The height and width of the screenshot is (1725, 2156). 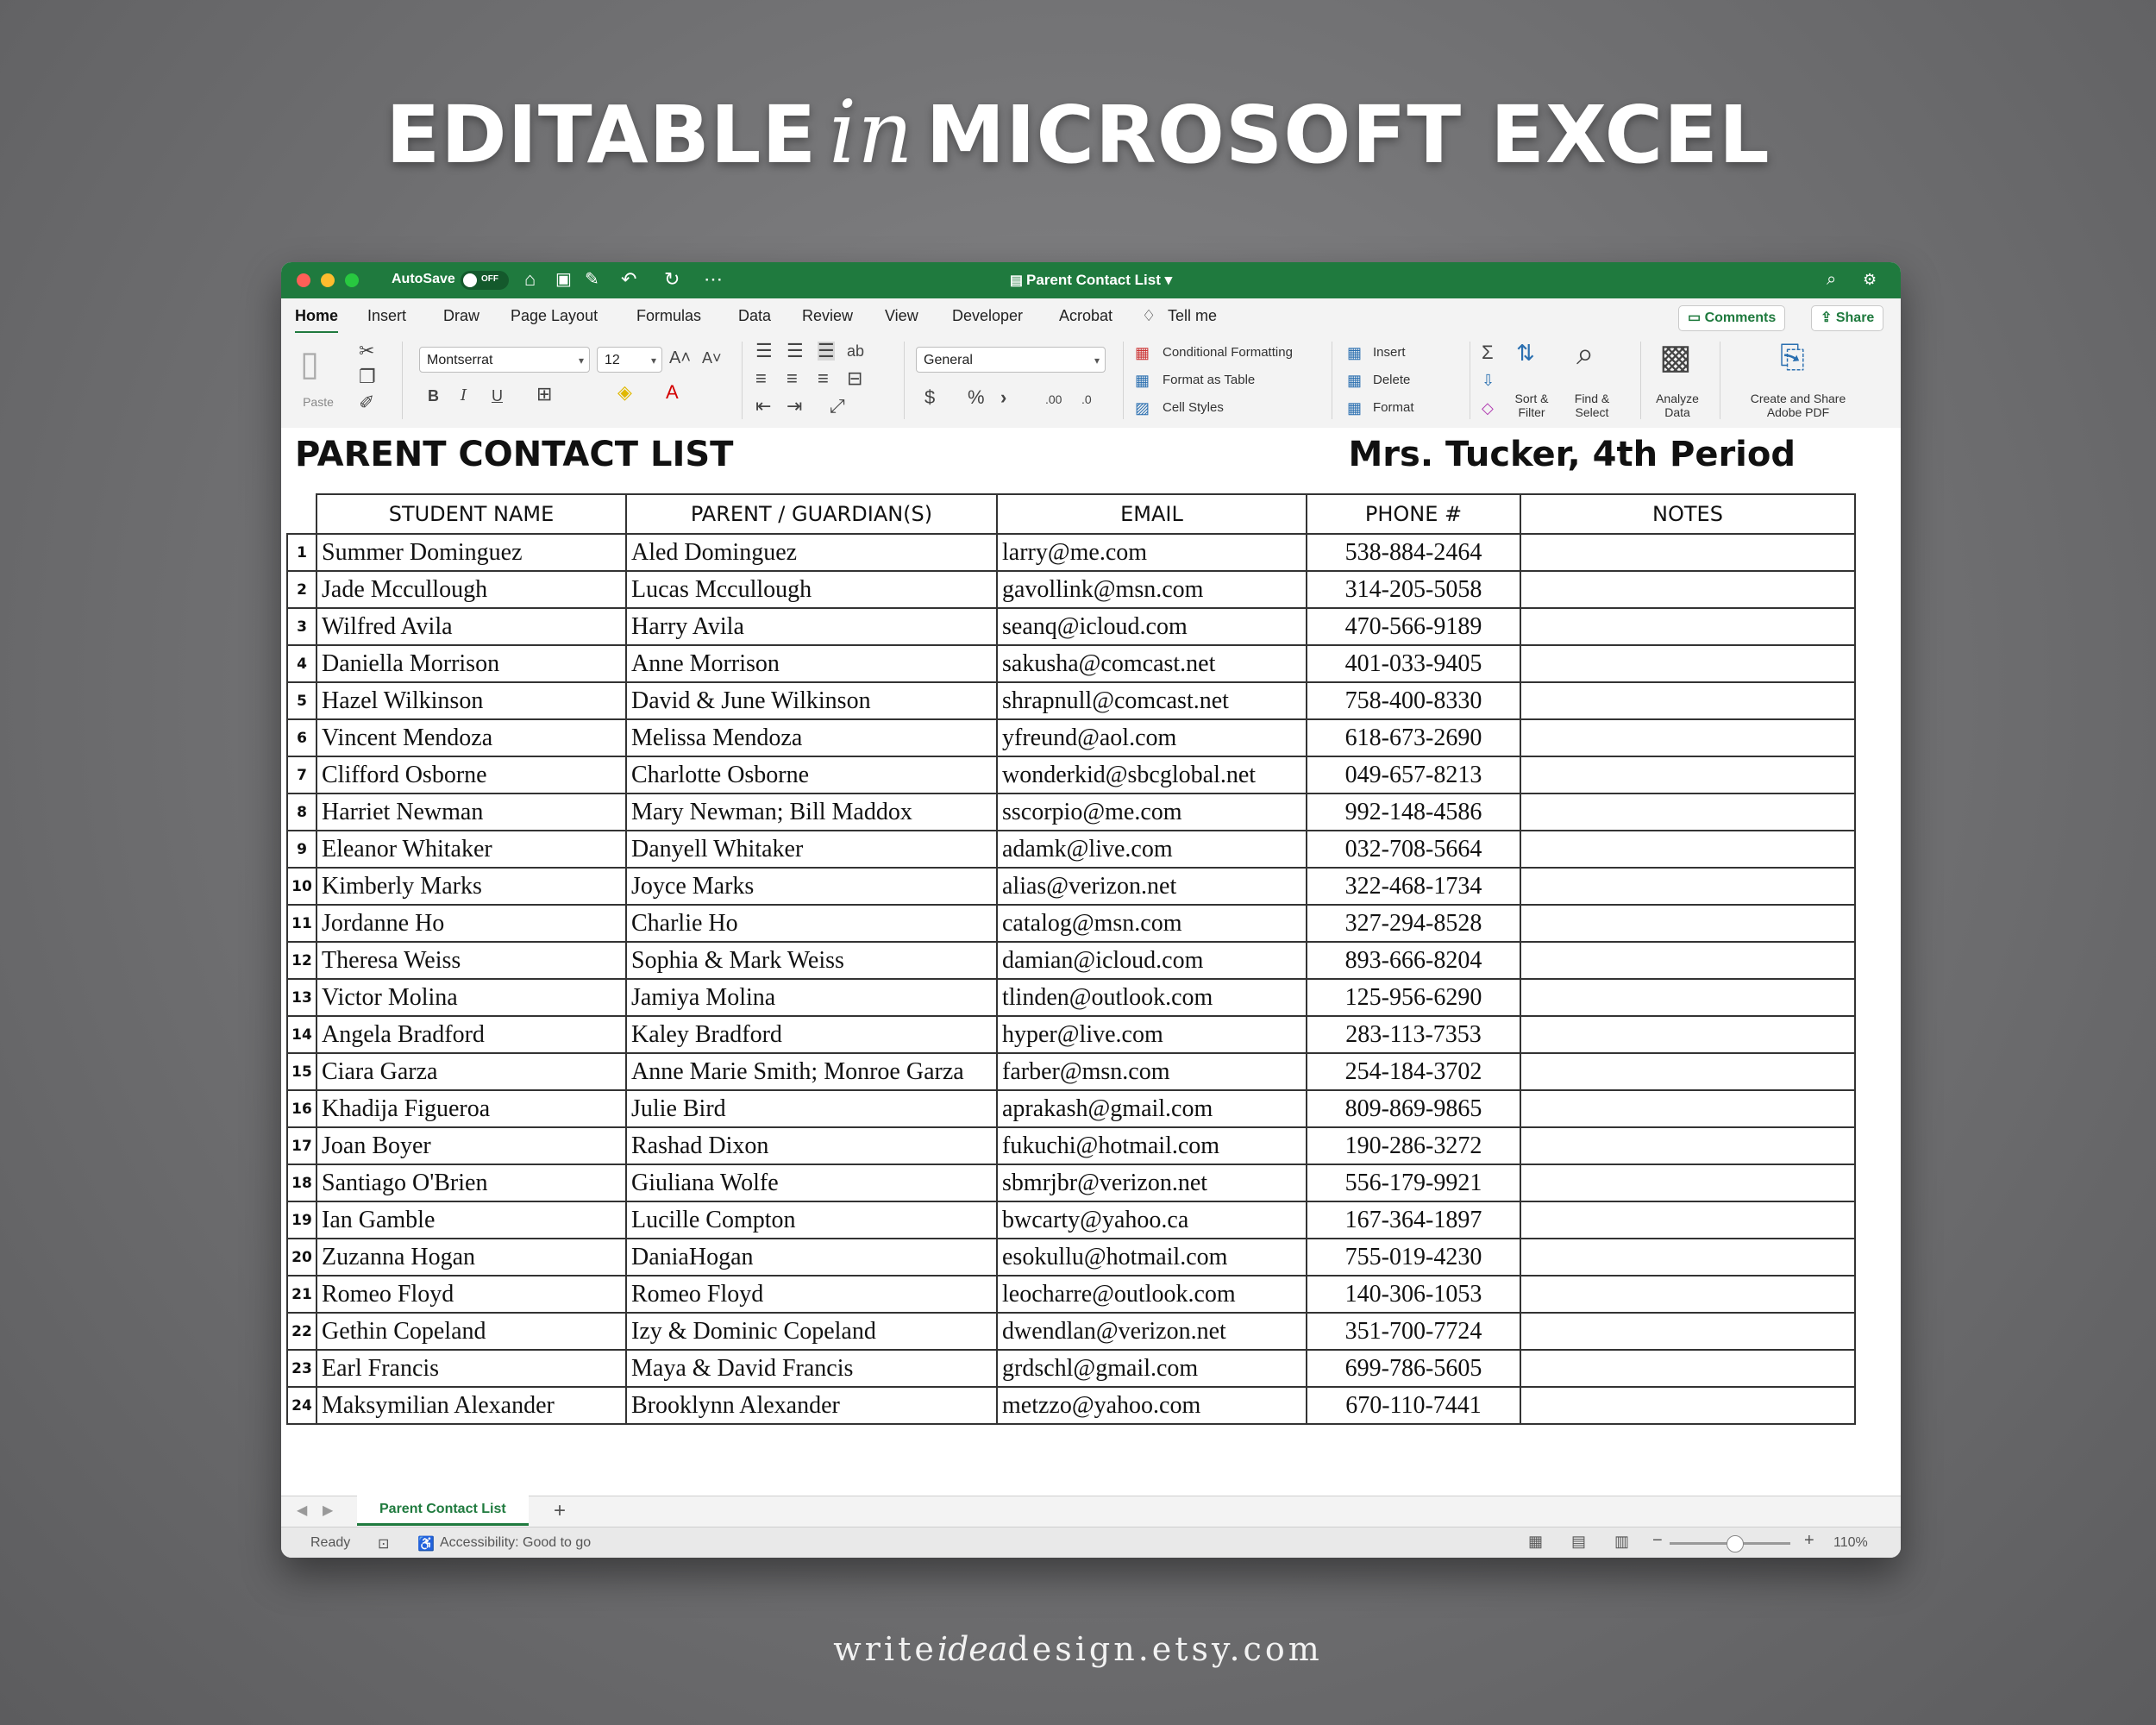 I want to click on decrease-font-icon: A˅, so click(x=712, y=358).